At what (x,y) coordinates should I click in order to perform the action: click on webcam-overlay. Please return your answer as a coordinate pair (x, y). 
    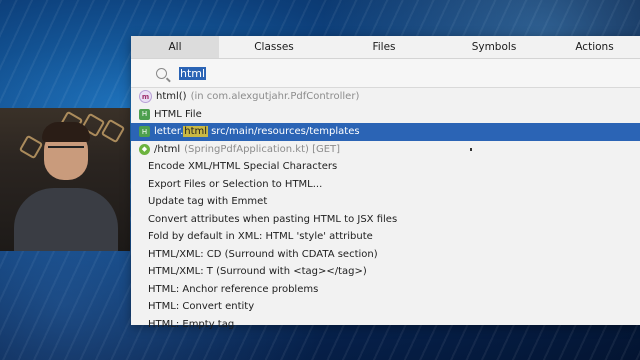
    Looking at the image, I should click on (65, 179).